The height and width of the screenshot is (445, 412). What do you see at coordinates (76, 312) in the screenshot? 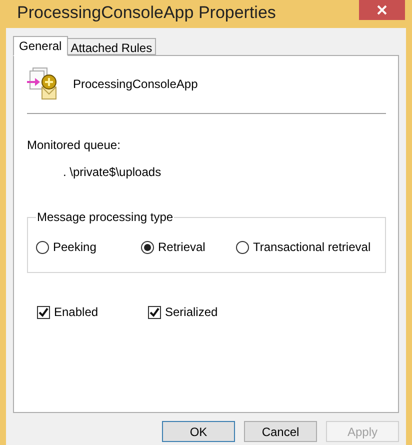
I see `checkbox-label: Enabled` at bounding box center [76, 312].